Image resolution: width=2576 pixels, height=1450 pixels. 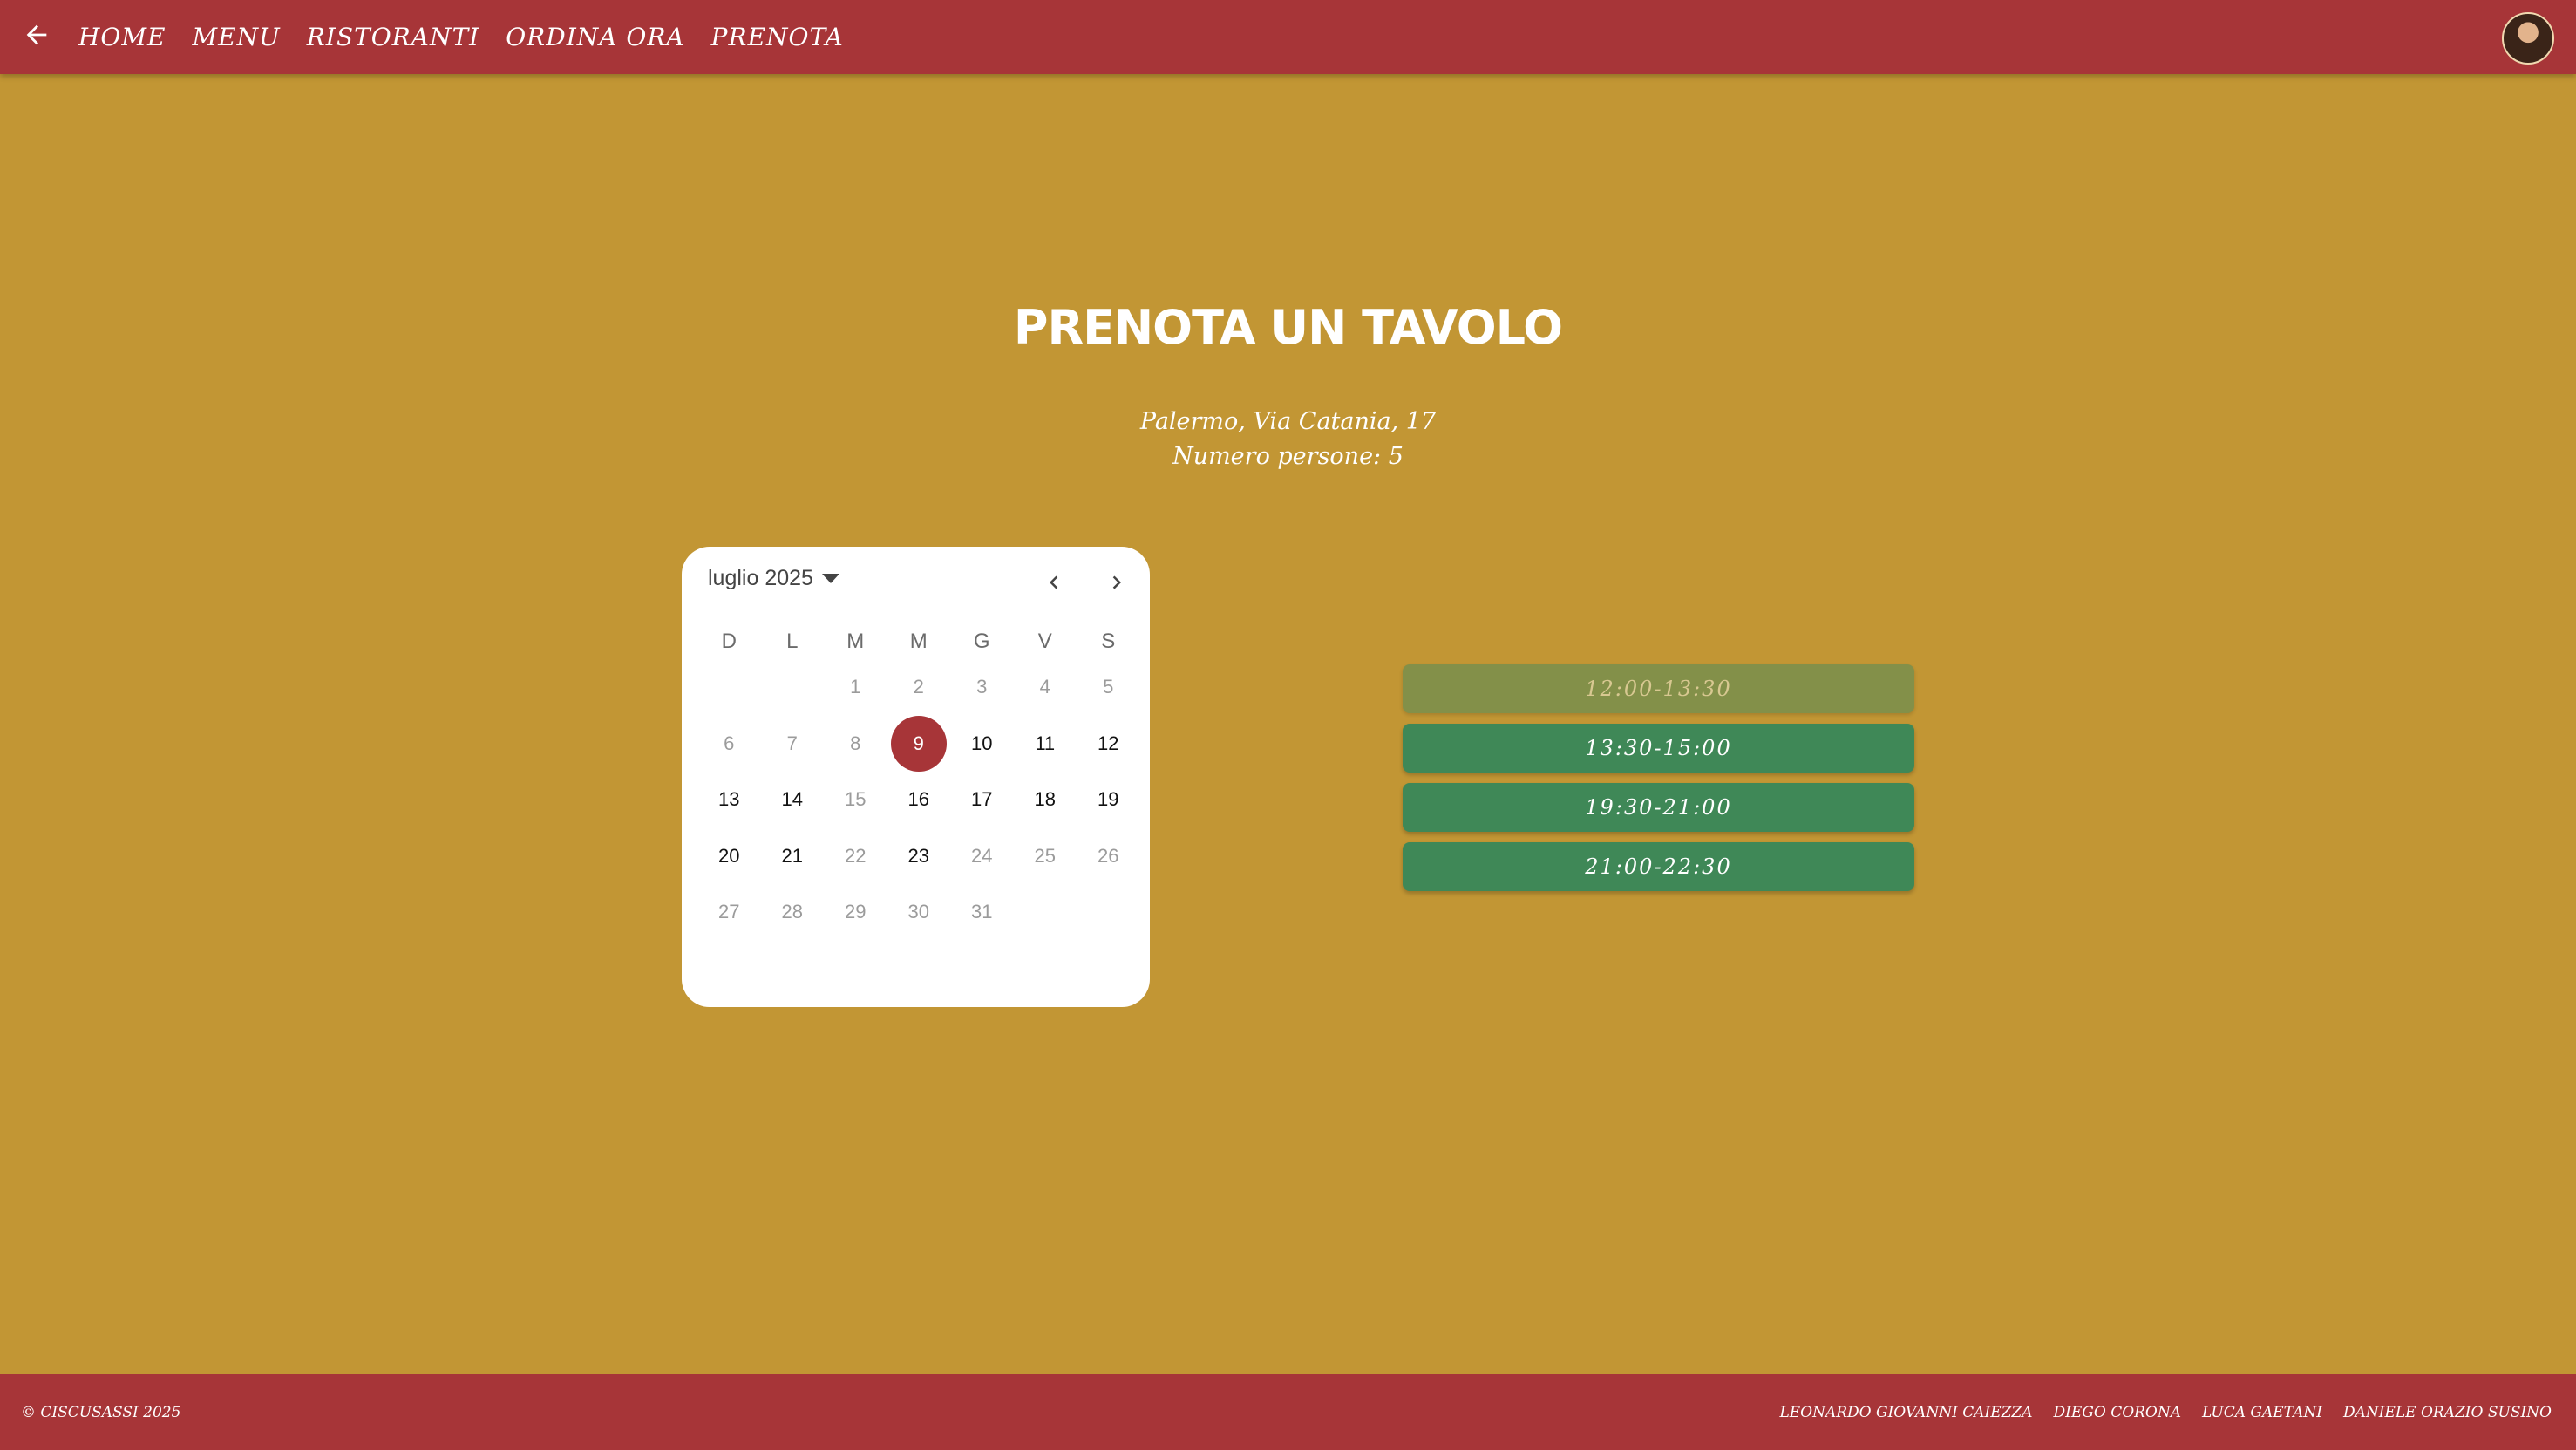 I want to click on calendar-day: 12, so click(x=1108, y=744).